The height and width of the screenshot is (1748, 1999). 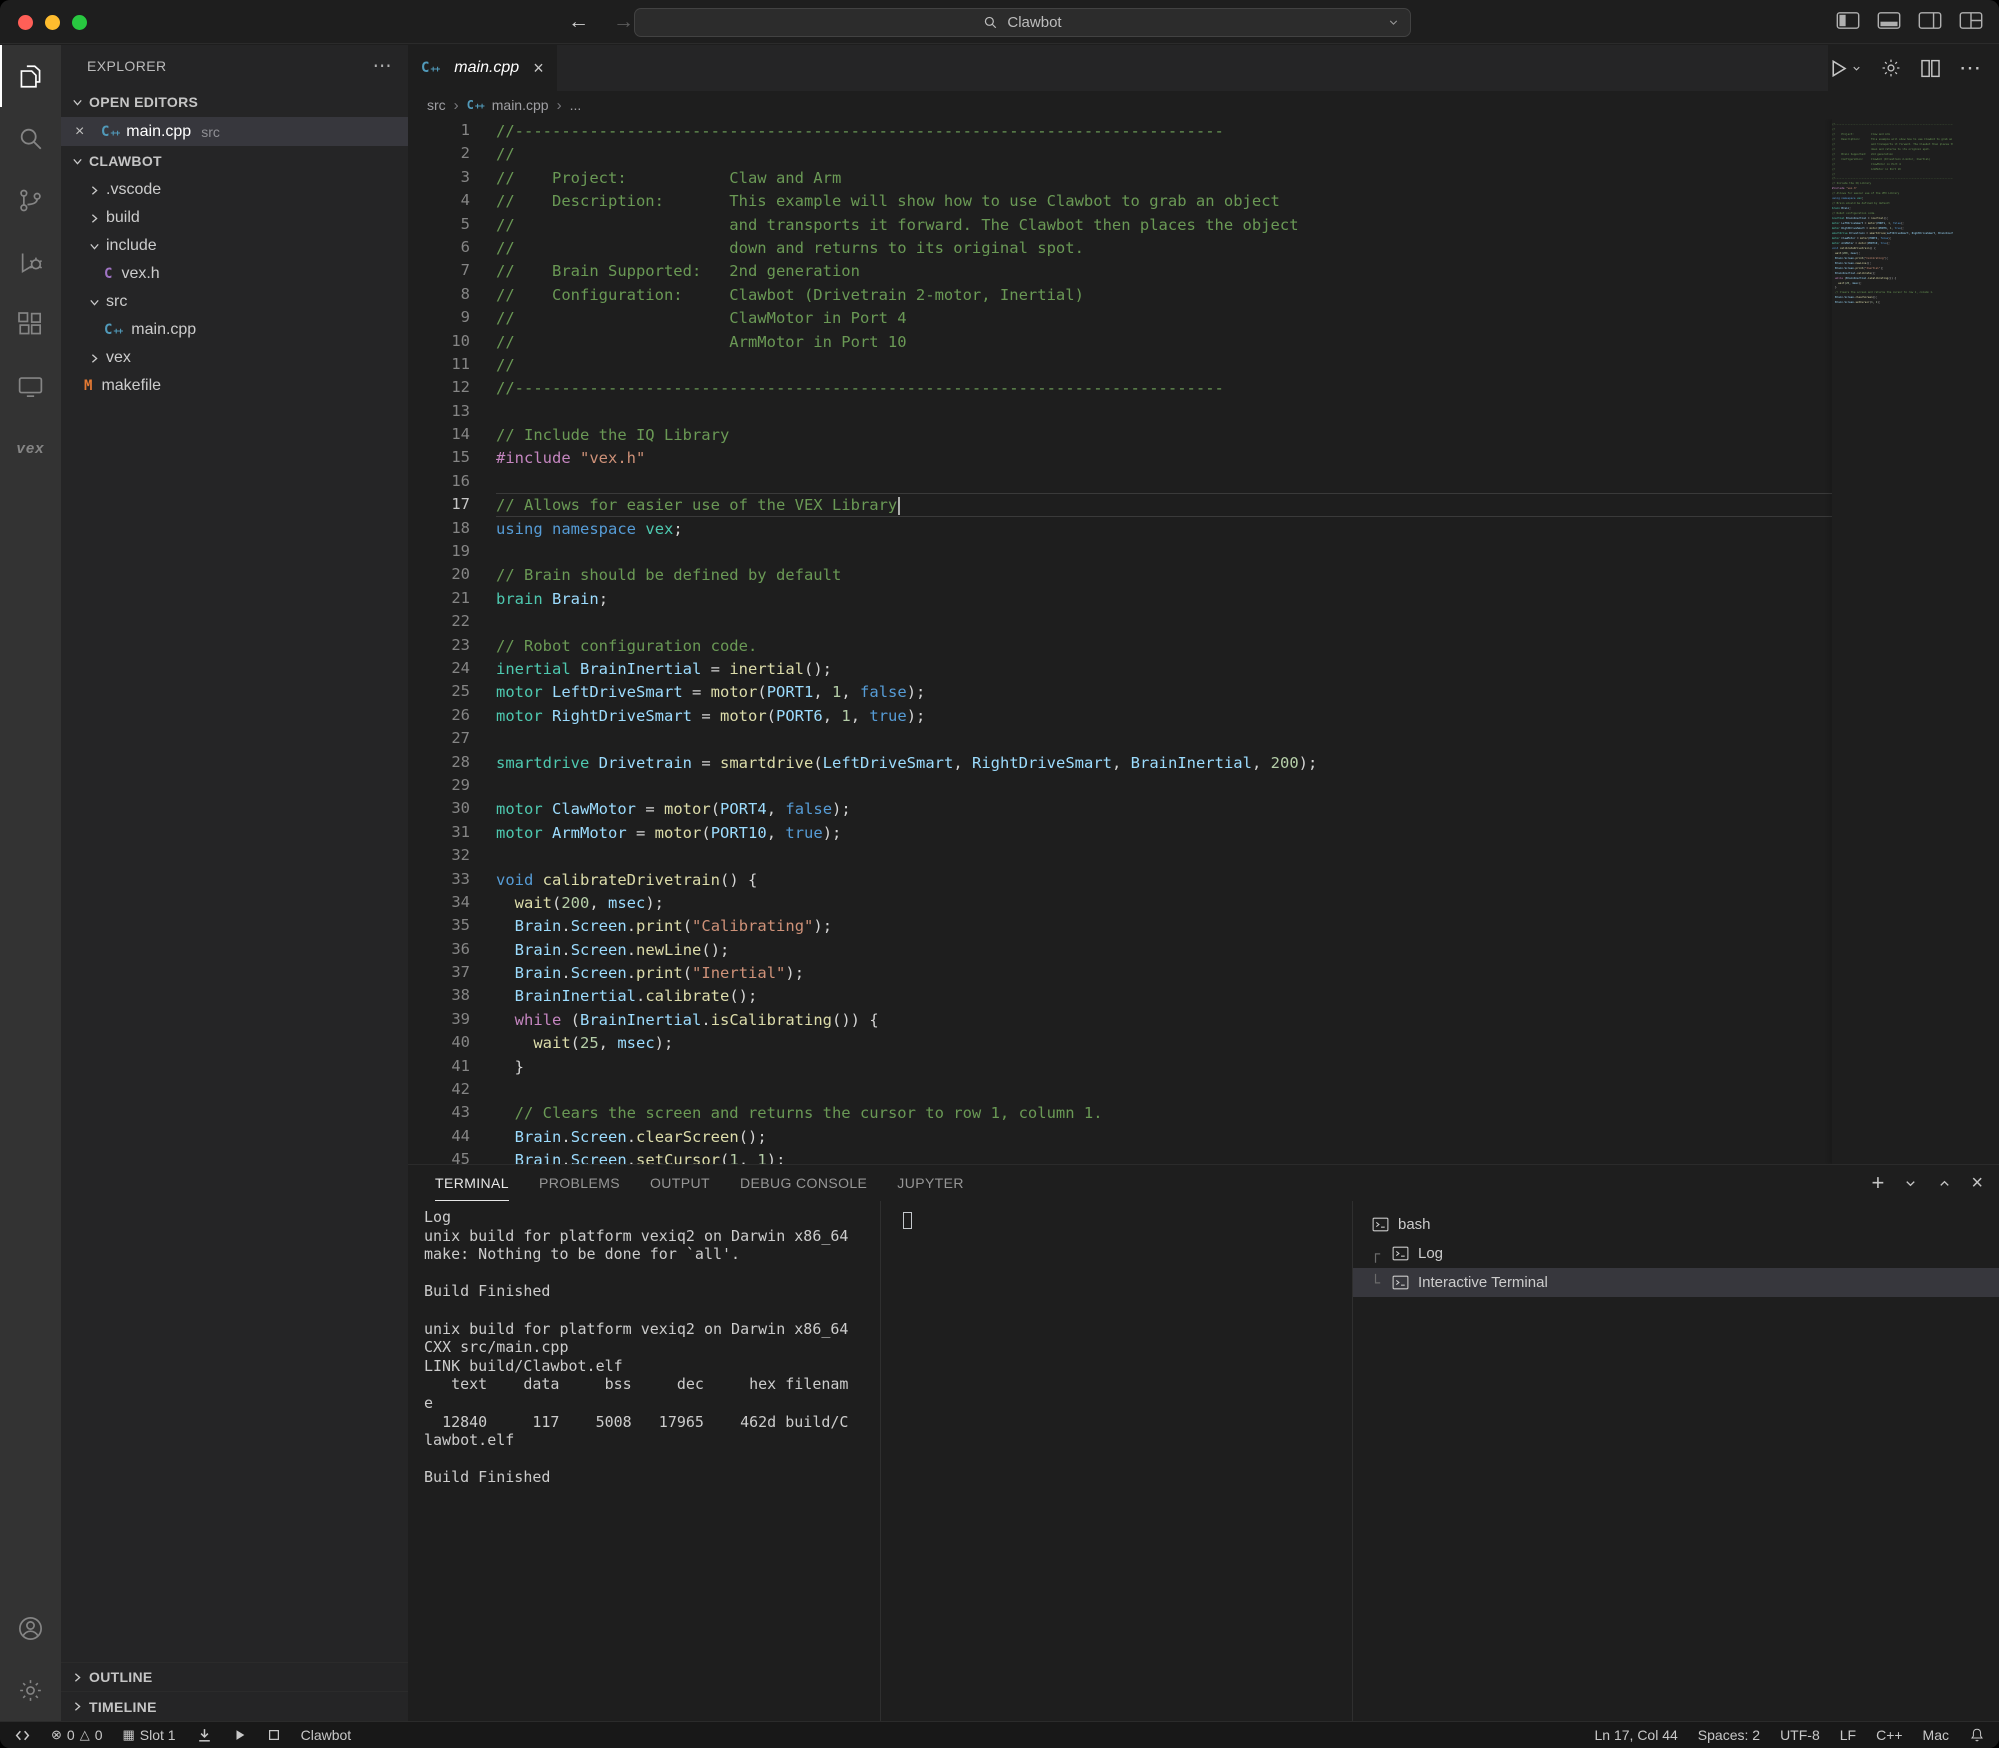 I want to click on problems-status: ⊗ 0 △ 0, so click(x=77, y=1735).